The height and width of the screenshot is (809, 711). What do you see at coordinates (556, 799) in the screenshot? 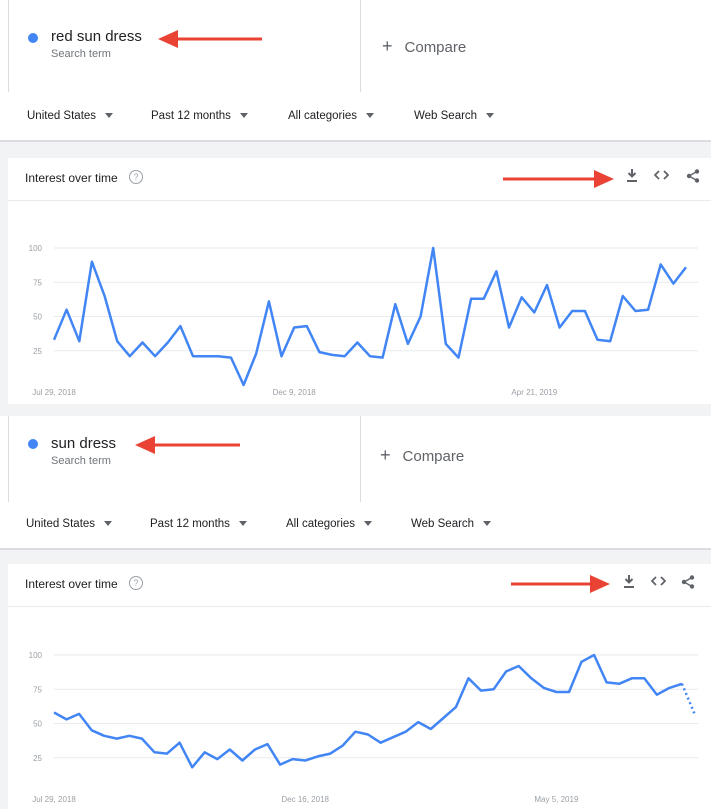
I see `x-tick-label: May 5, 2019` at bounding box center [556, 799].